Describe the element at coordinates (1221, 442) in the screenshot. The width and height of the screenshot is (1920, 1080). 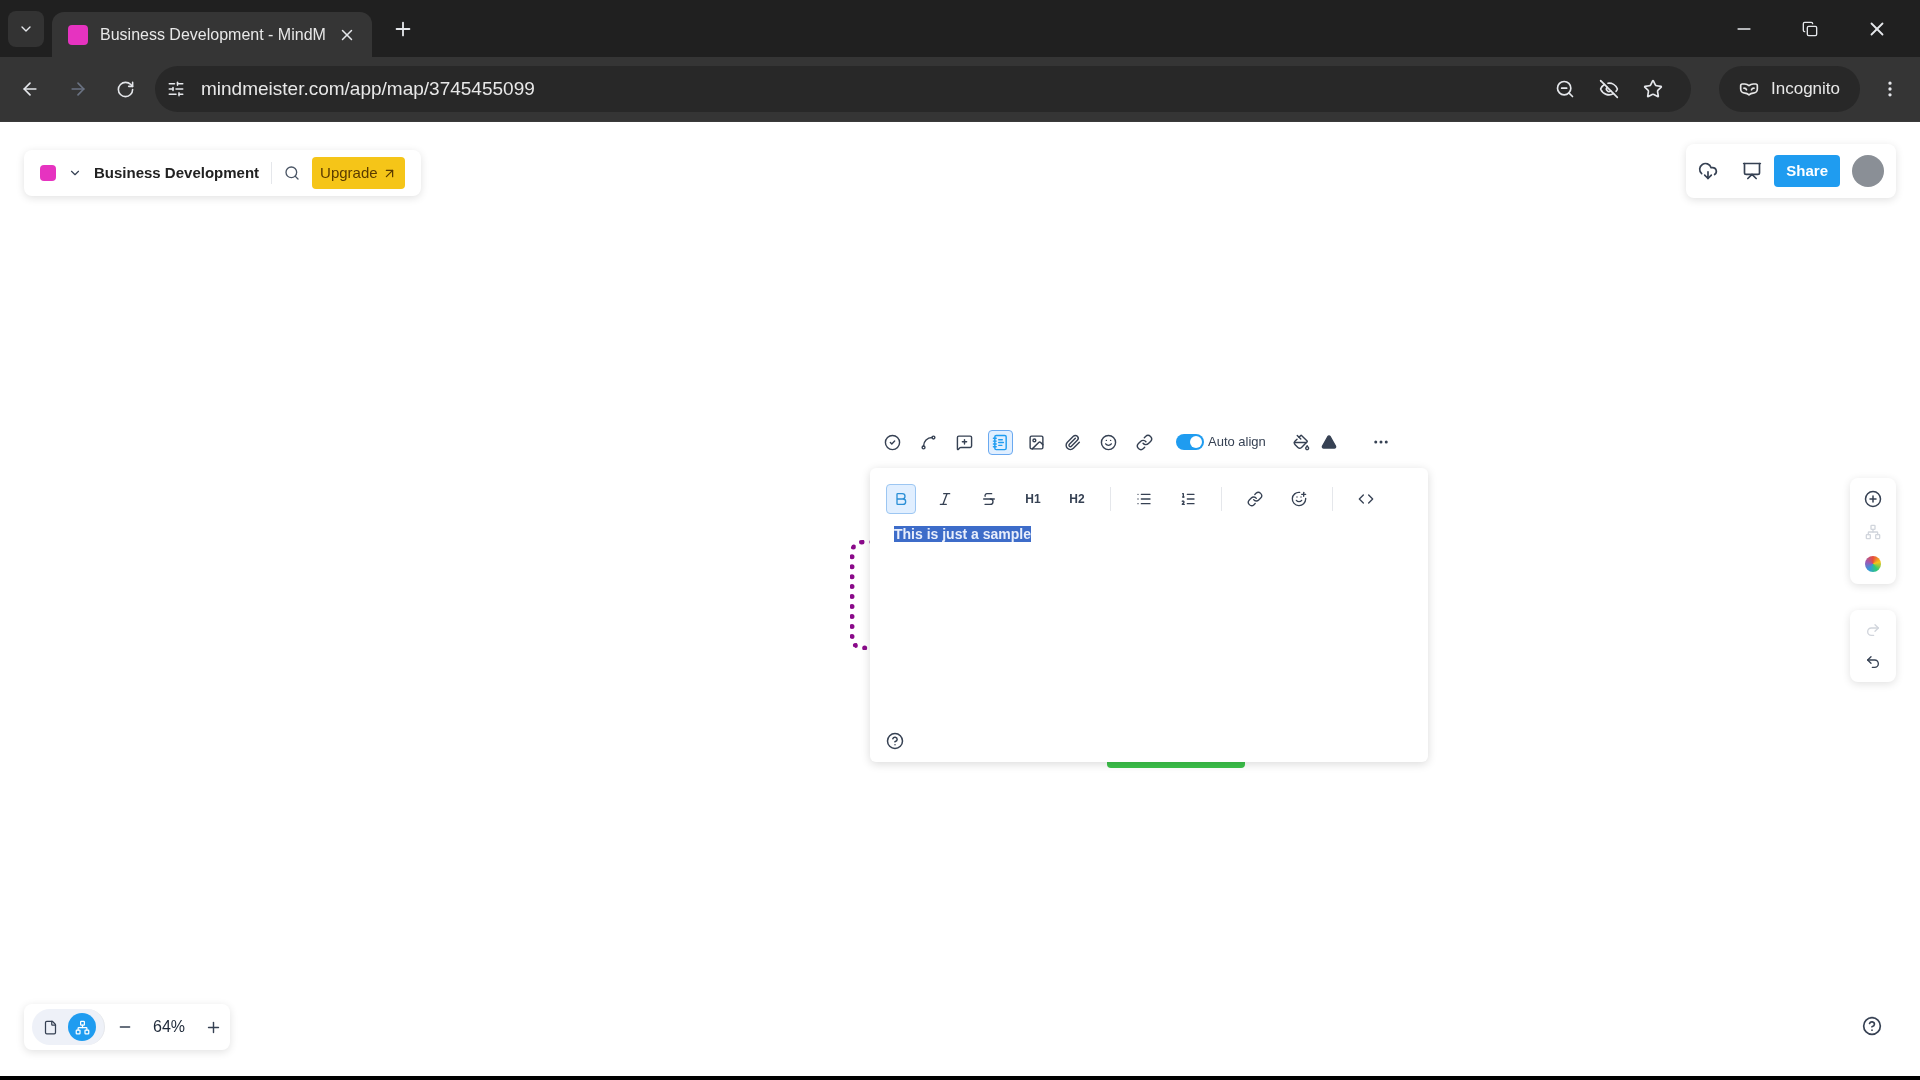
I see `auto-align-toggle: Auto align` at that location.